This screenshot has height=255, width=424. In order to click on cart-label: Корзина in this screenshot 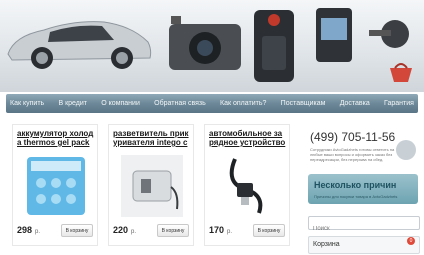, I will do `click(326, 244)`.